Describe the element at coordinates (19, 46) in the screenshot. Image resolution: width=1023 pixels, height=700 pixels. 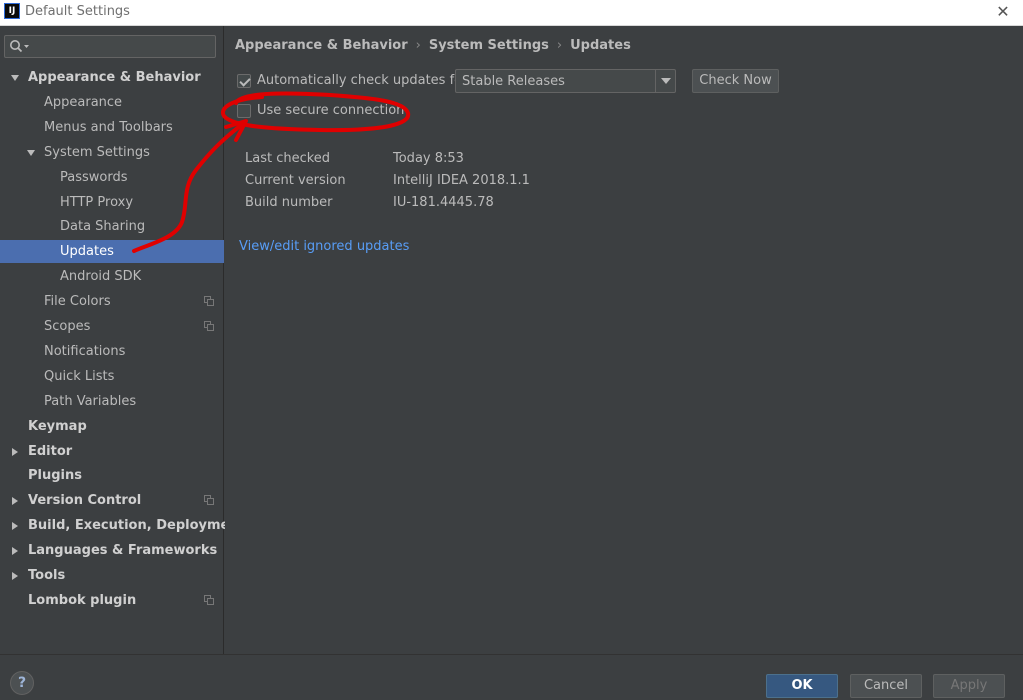
I see `search-icon` at that location.